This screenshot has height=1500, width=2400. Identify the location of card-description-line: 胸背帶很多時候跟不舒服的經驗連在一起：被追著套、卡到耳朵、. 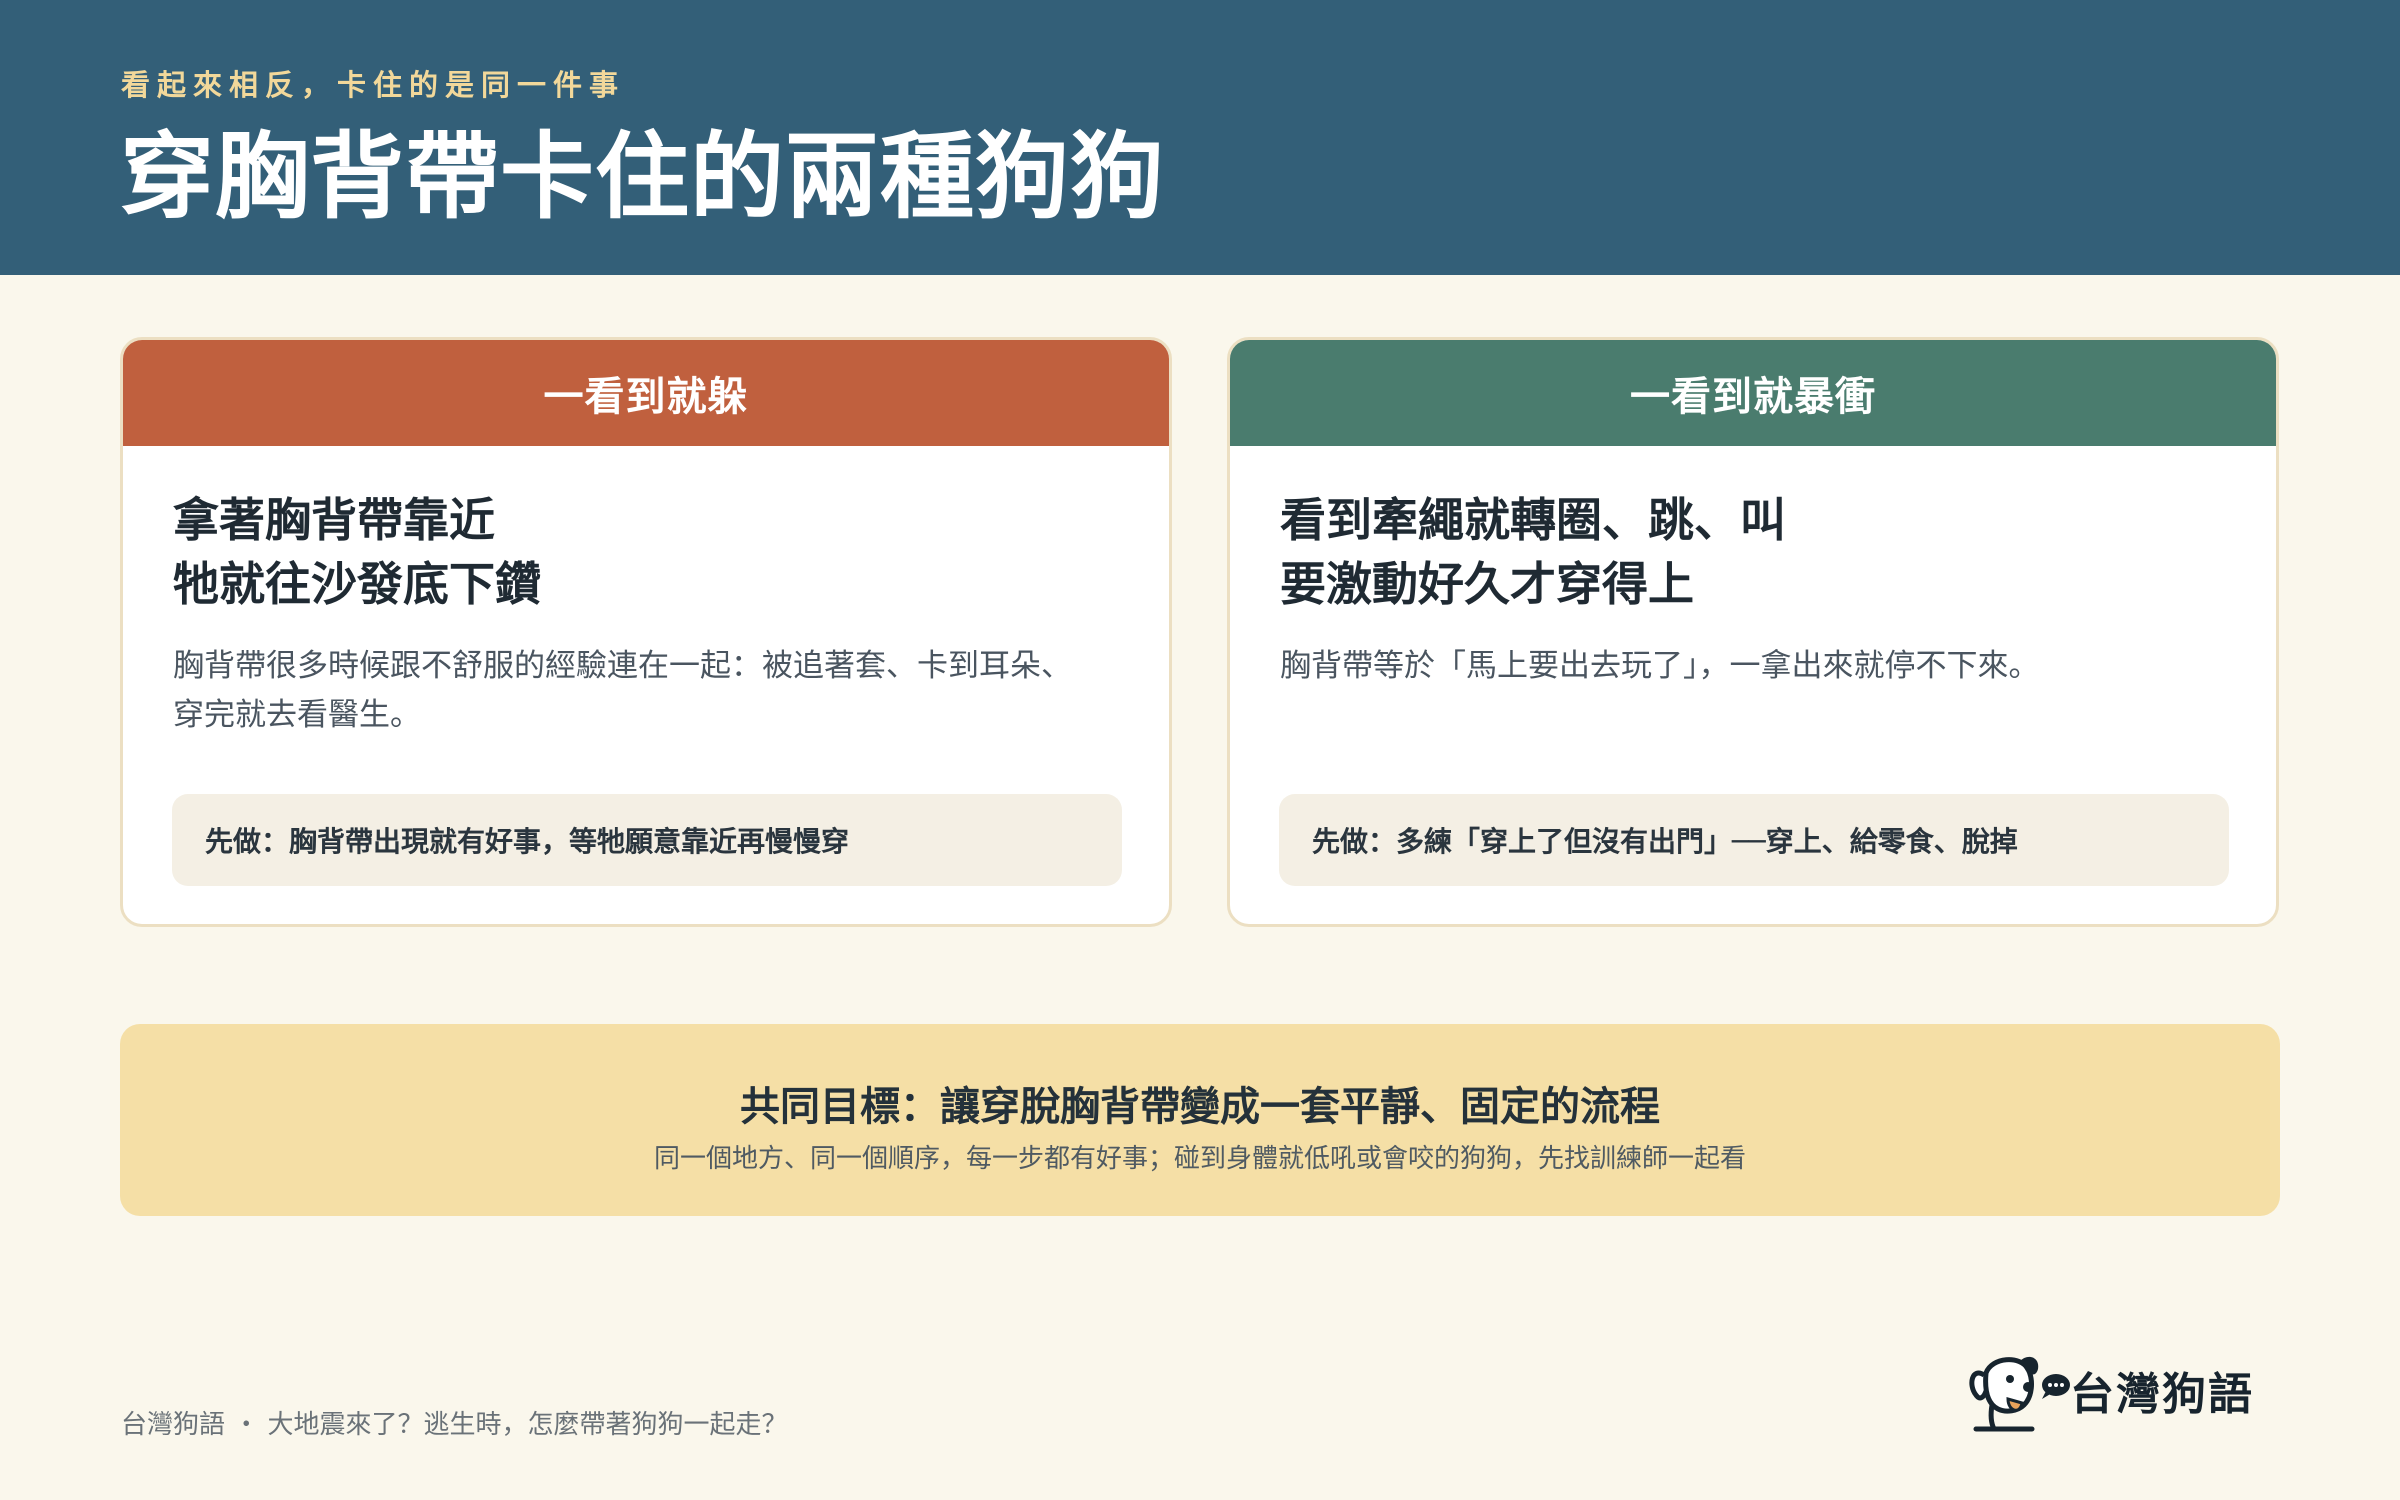
(622, 666).